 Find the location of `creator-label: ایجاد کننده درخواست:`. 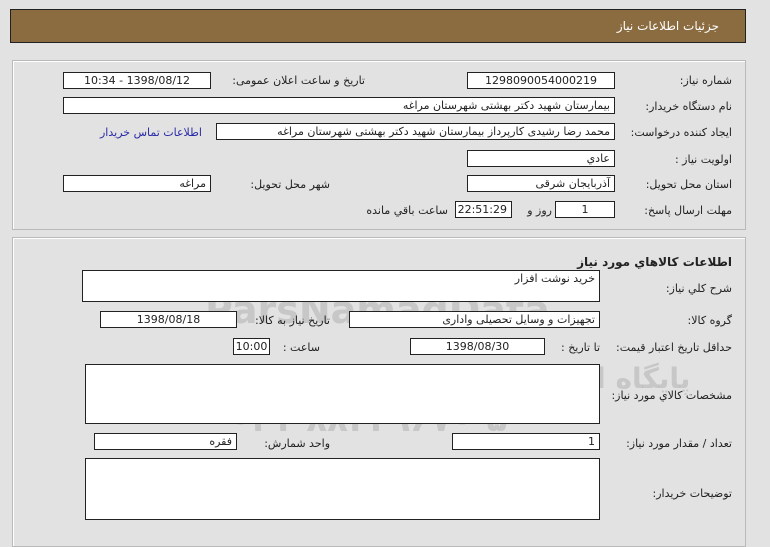

creator-label: ایجاد کننده درخواست: is located at coordinates (681, 132).